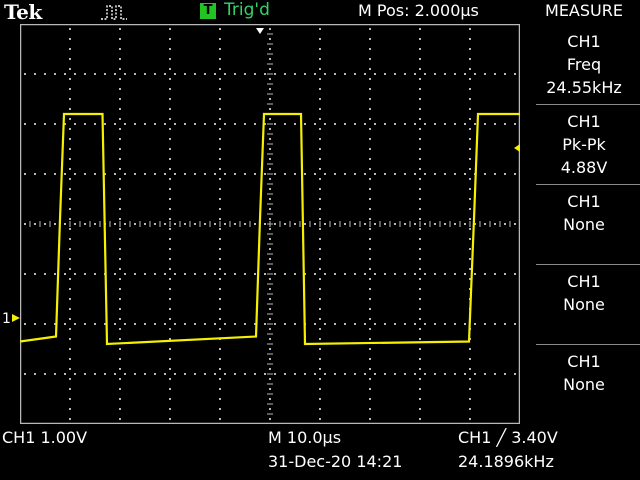  What do you see at coordinates (11, 318) in the screenshot?
I see `channel-ground-marker: 1` at bounding box center [11, 318].